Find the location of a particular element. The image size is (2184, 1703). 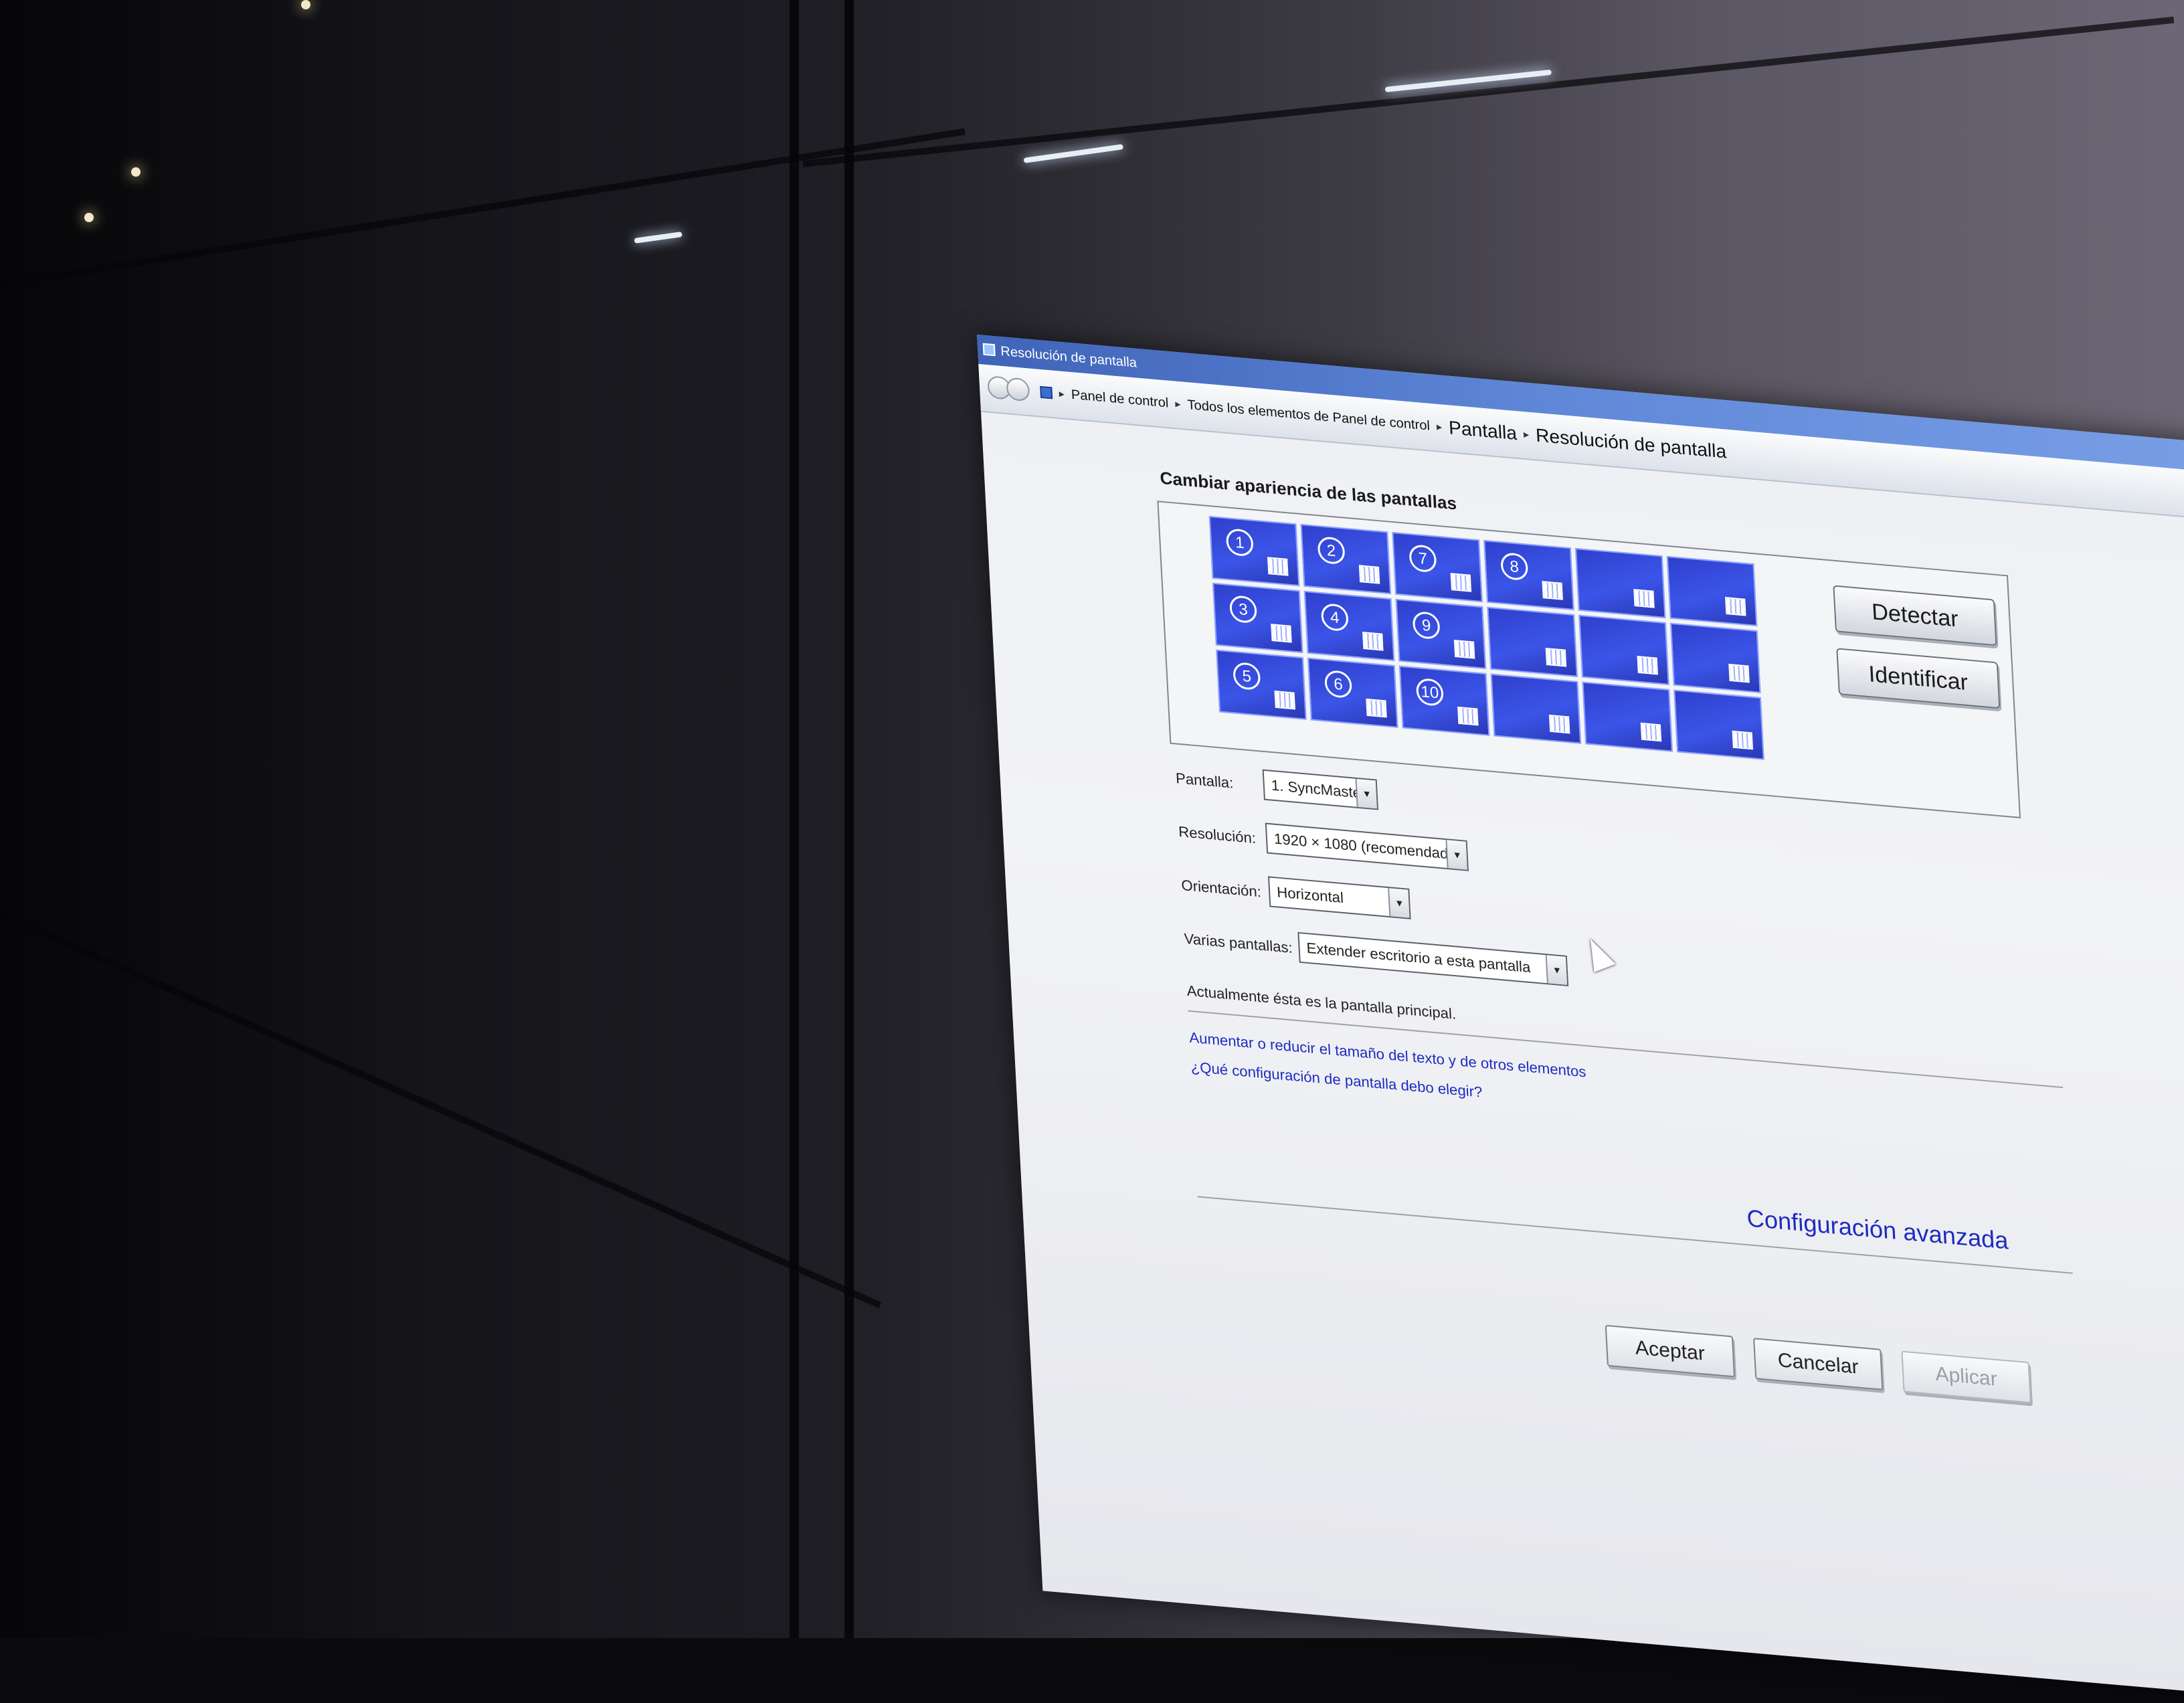

monitor-number: 8 is located at coordinates (1514, 566).